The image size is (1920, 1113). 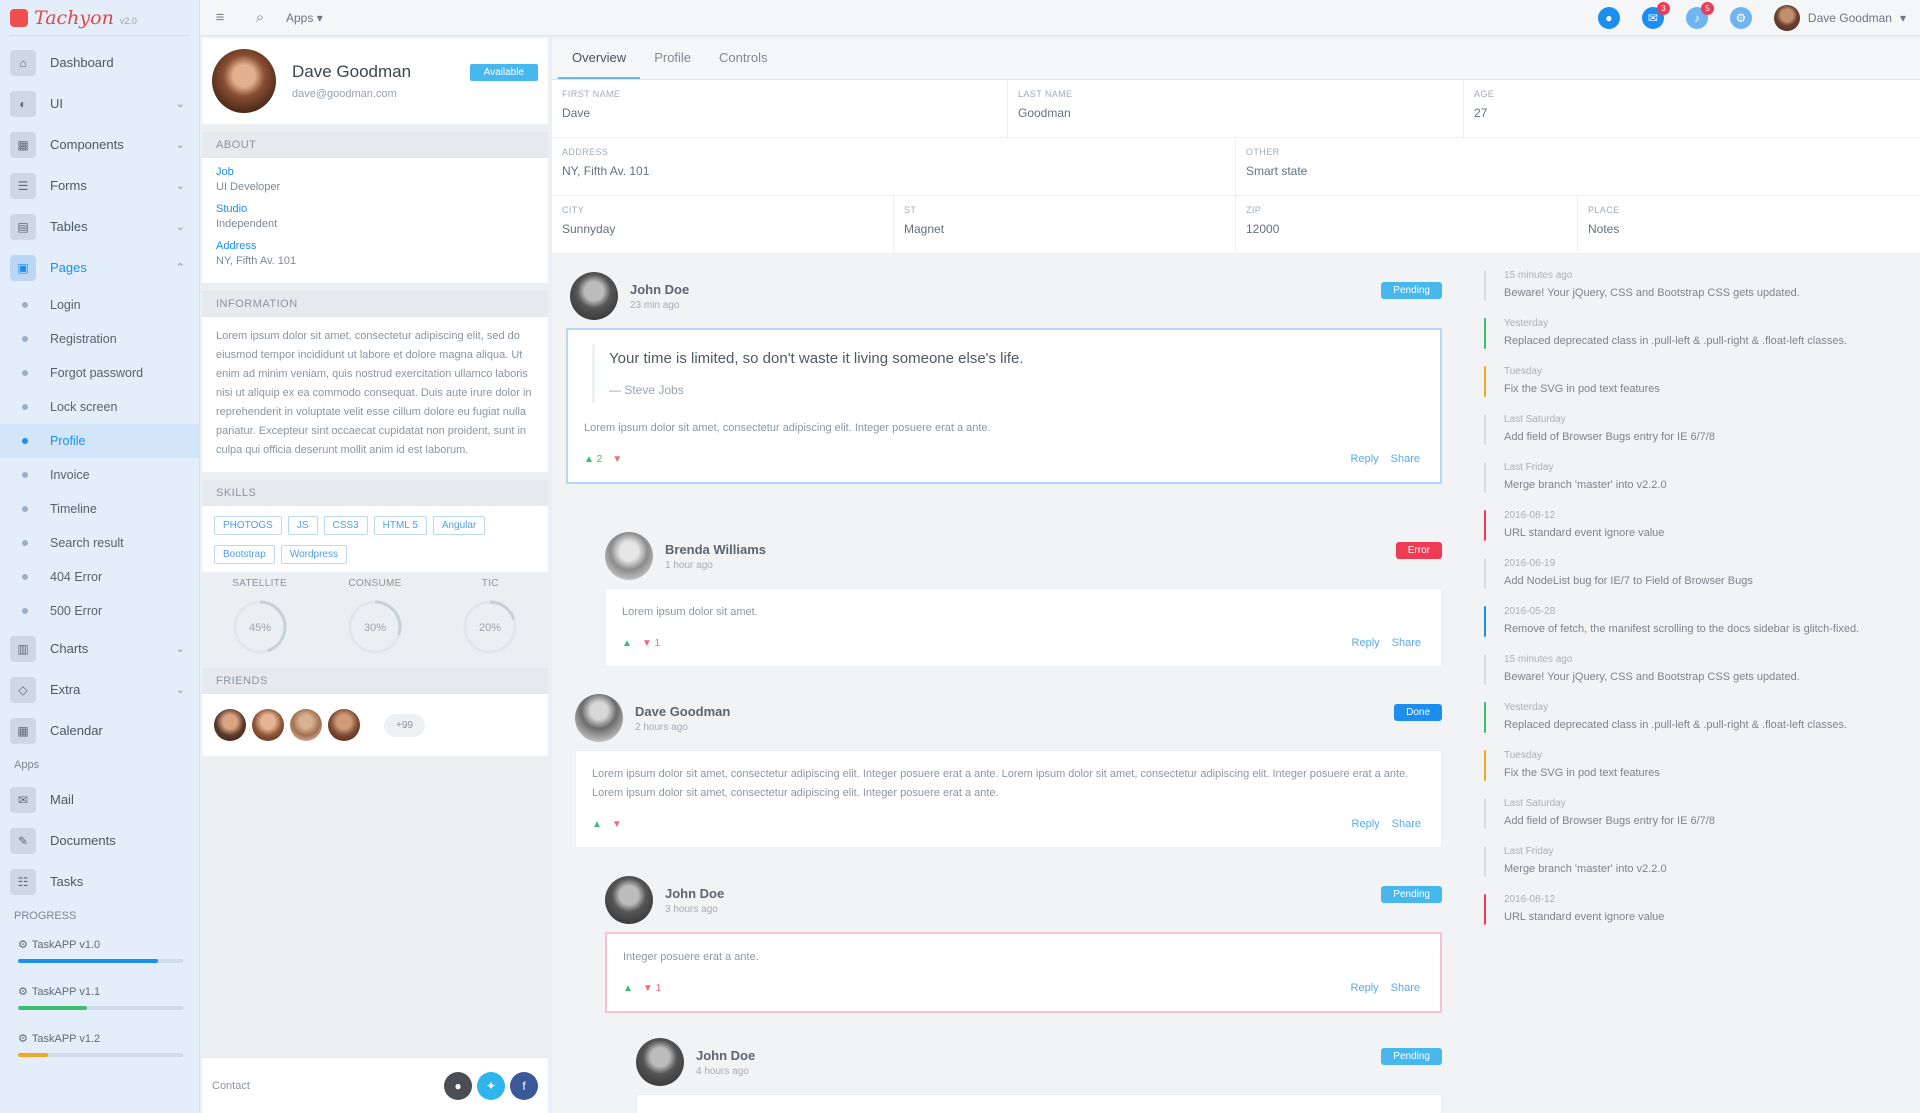 I want to click on github-icon: ●, so click(x=458, y=1085).